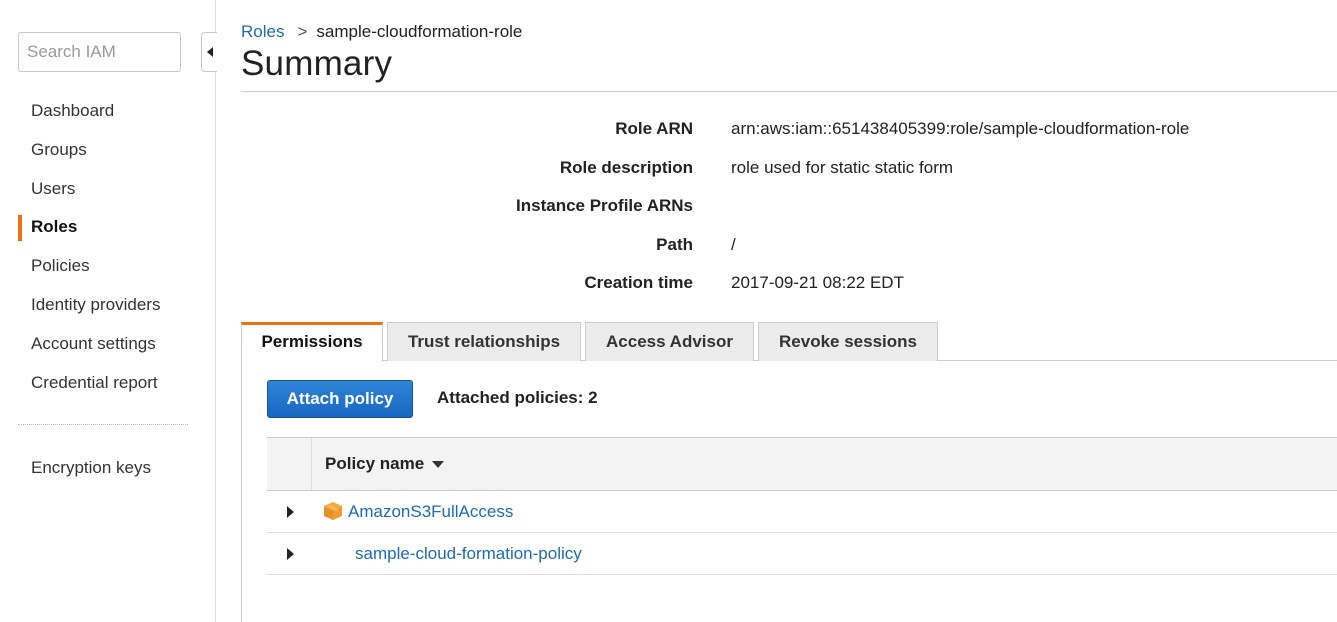 This screenshot has width=1337, height=622. I want to click on sort-descending-icon, so click(438, 465).